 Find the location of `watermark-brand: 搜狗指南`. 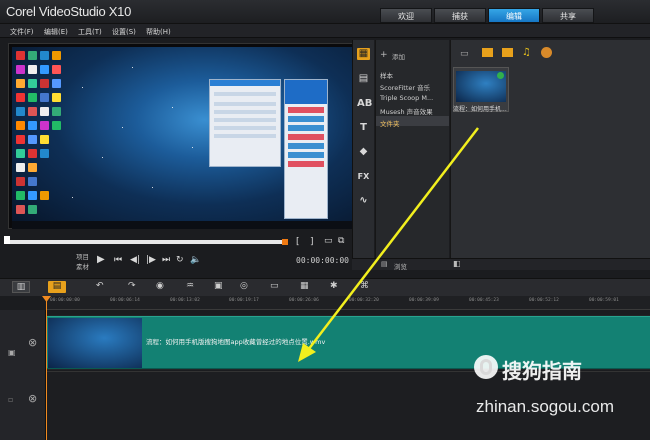

watermark-brand: 搜狗指南 is located at coordinates (542, 371).